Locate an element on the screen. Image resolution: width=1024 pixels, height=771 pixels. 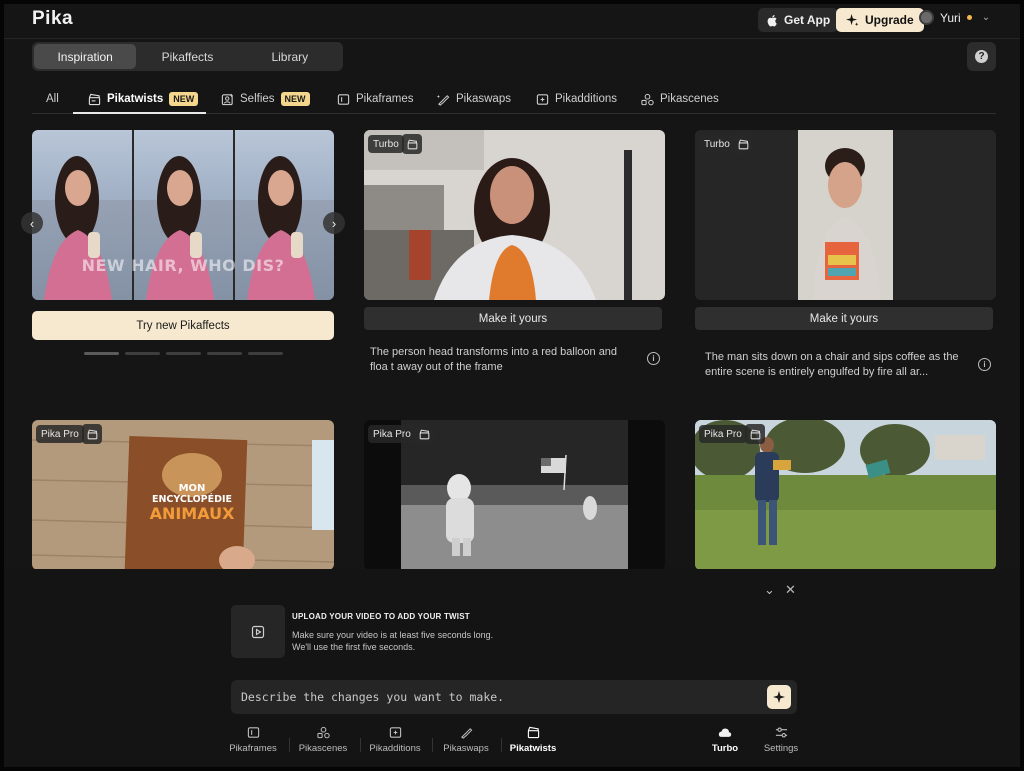
tool-label: Pikascenes is located at coordinates (323, 748).